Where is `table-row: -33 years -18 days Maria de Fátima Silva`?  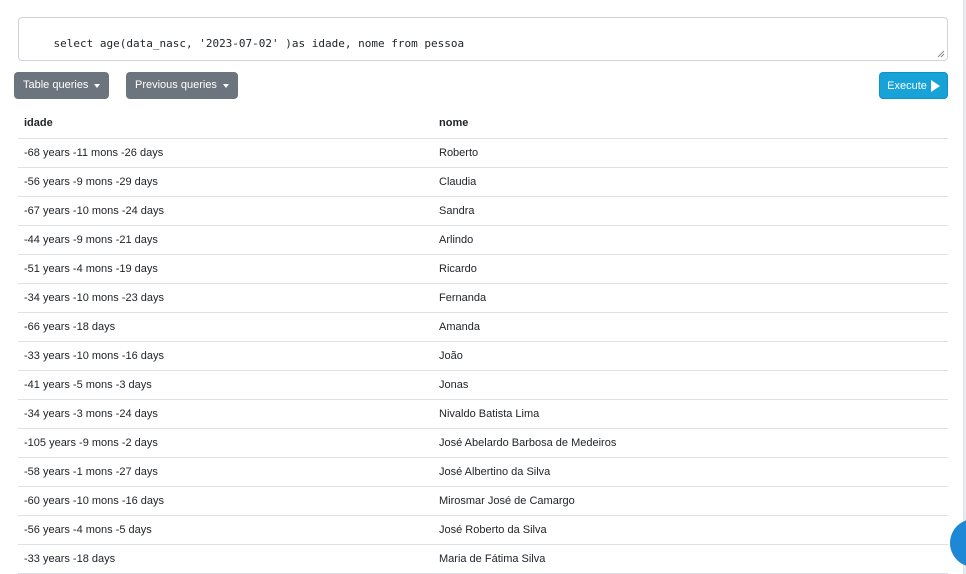
table-row: -33 years -18 days Maria de Fátima Silva is located at coordinates (483, 559).